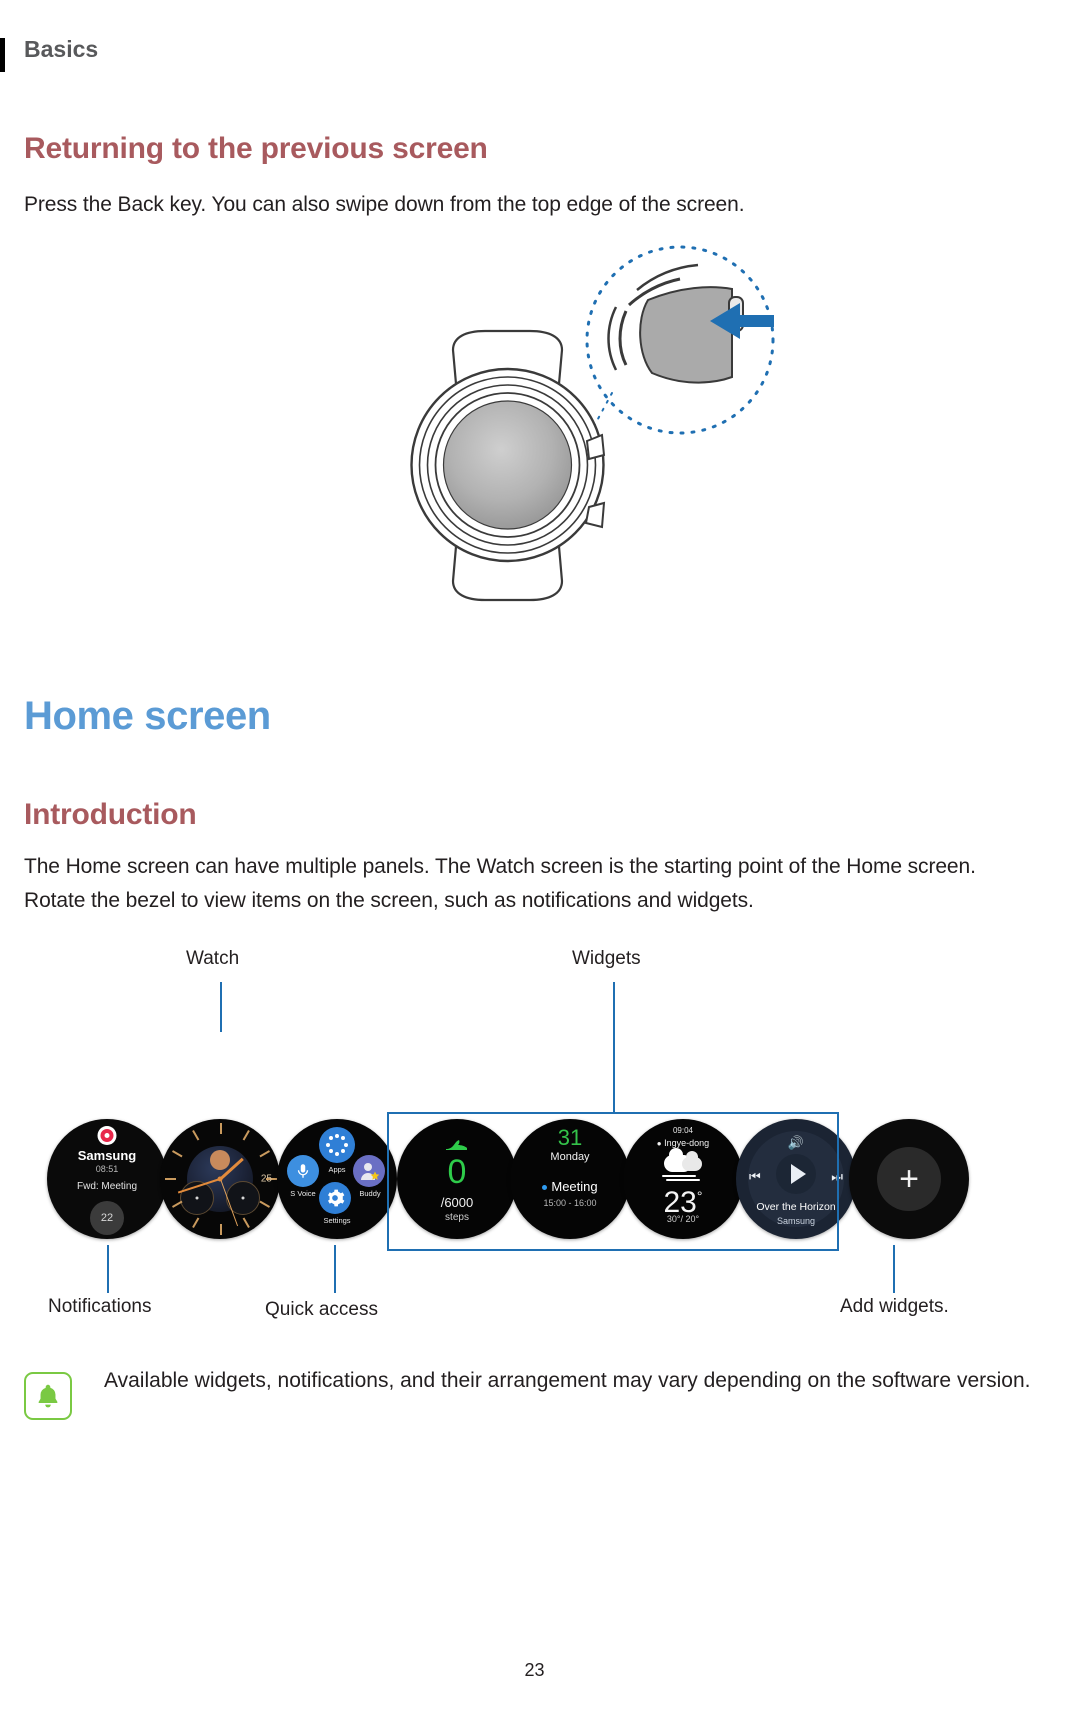  Describe the element at coordinates (100, 1306) in the screenshot. I see `callout-label-notifications: Notifications` at that location.